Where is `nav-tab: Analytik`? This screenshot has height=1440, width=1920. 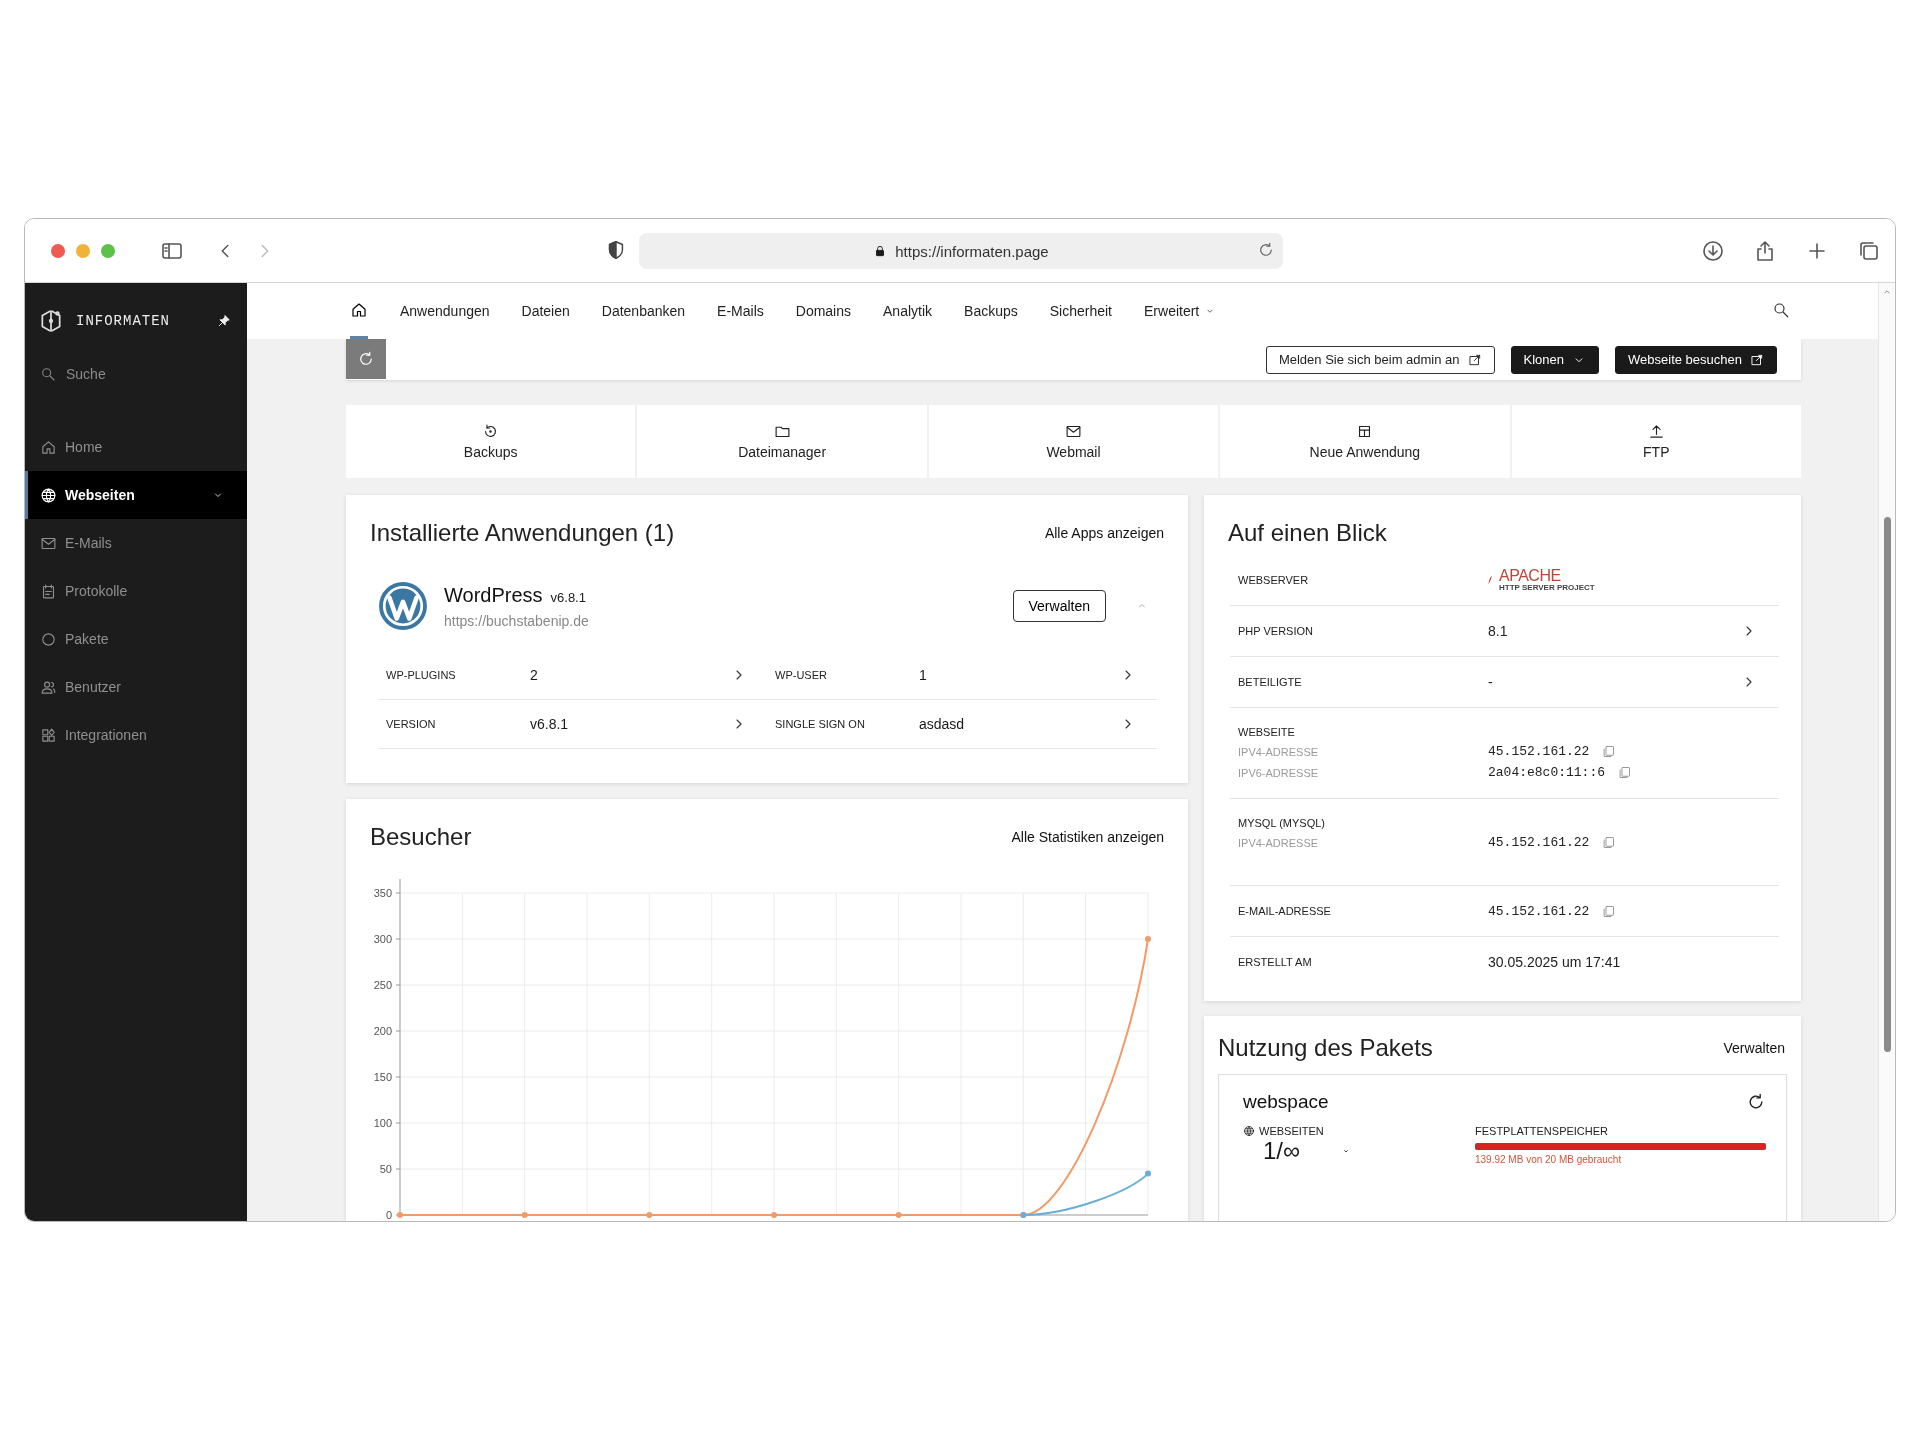
nav-tab: Analytik is located at coordinates (908, 311).